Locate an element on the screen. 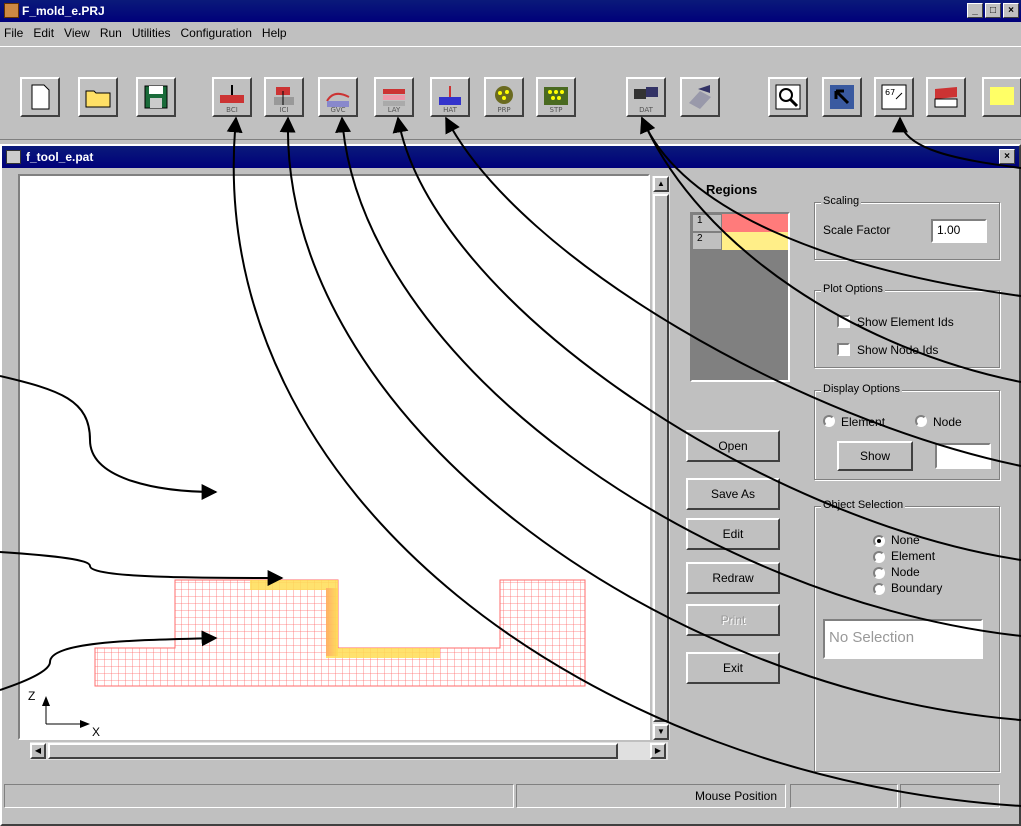 This screenshot has height=826, width=1021. ici-label: ICI is located at coordinates (284, 110).